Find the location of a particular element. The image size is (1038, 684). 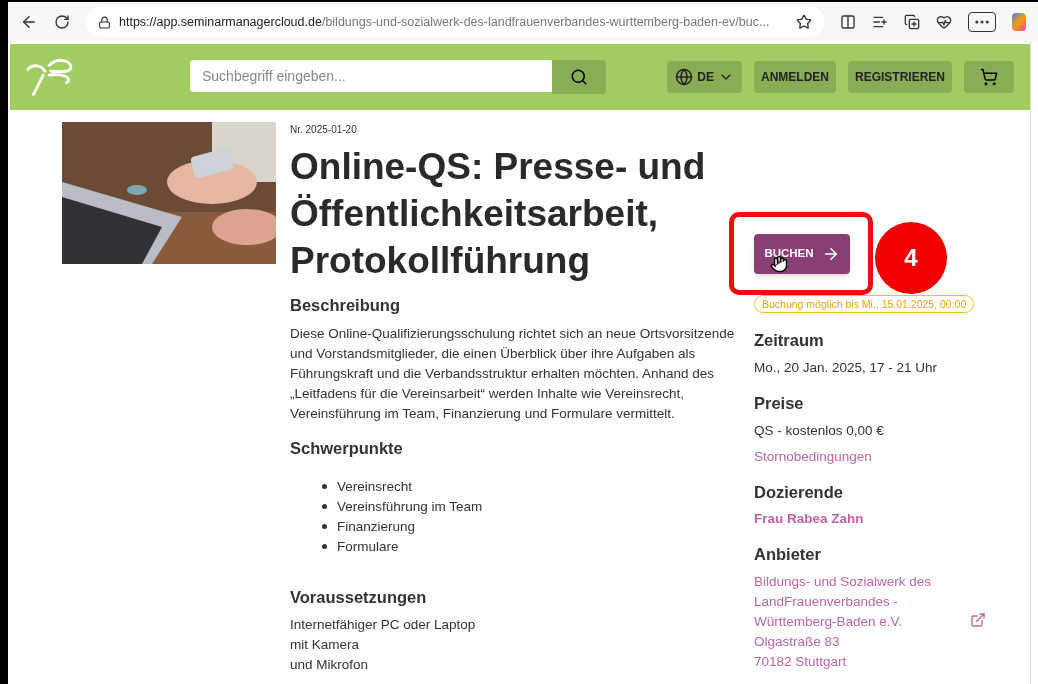

heart-pulse-icon is located at coordinates (944, 22).